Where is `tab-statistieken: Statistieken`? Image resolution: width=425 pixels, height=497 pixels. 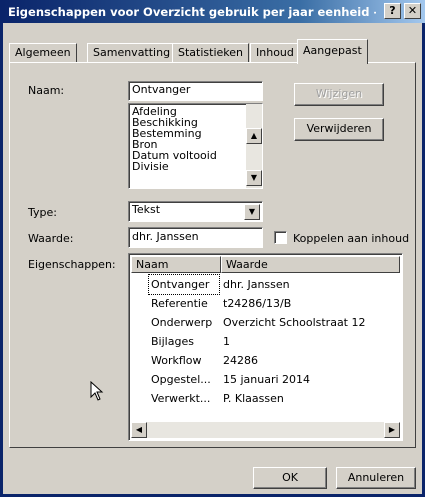
tab-statistieken: Statistieken is located at coordinates (210, 53).